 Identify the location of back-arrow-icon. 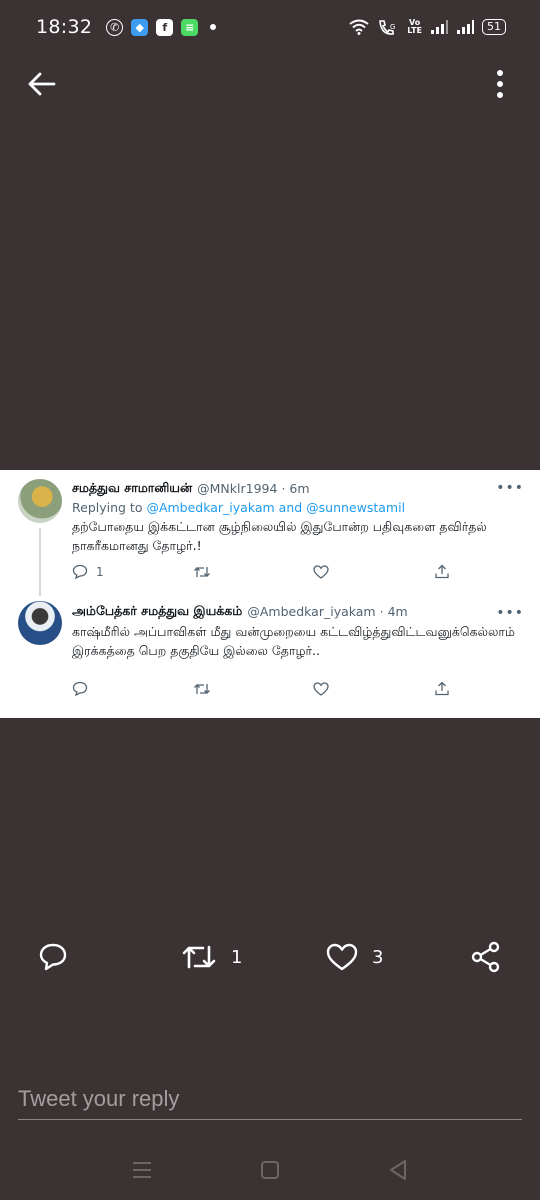
(42, 84).